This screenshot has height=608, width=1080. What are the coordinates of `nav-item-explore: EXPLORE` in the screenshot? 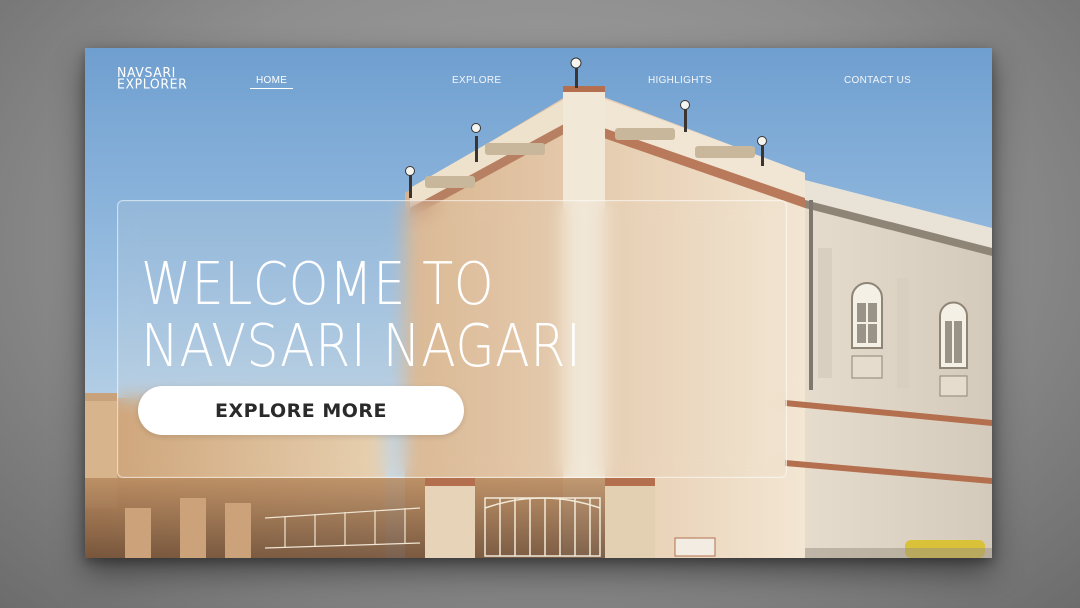 It's located at (476, 80).